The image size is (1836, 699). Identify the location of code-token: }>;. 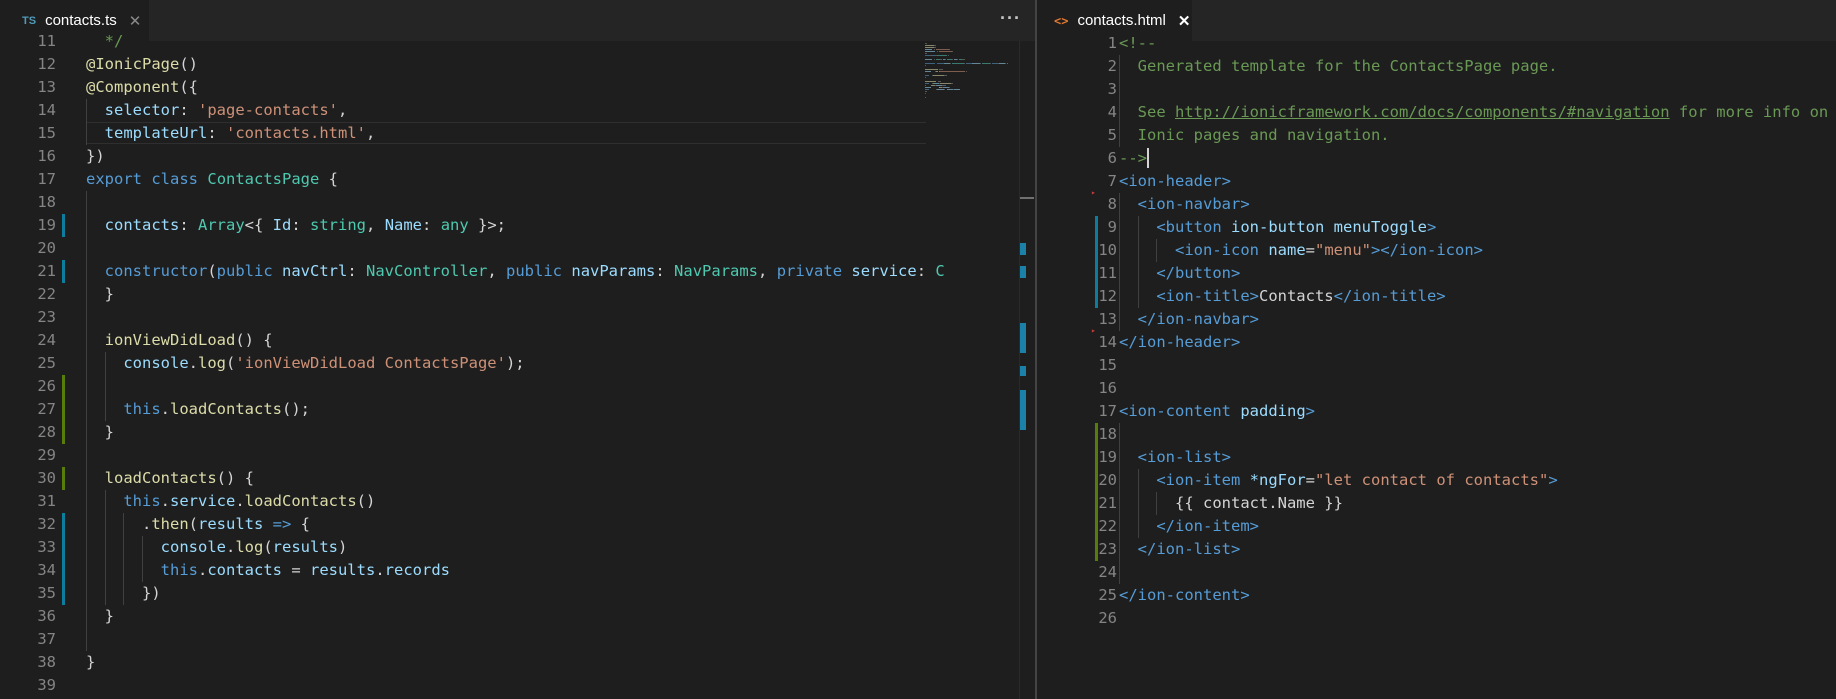
(487, 225).